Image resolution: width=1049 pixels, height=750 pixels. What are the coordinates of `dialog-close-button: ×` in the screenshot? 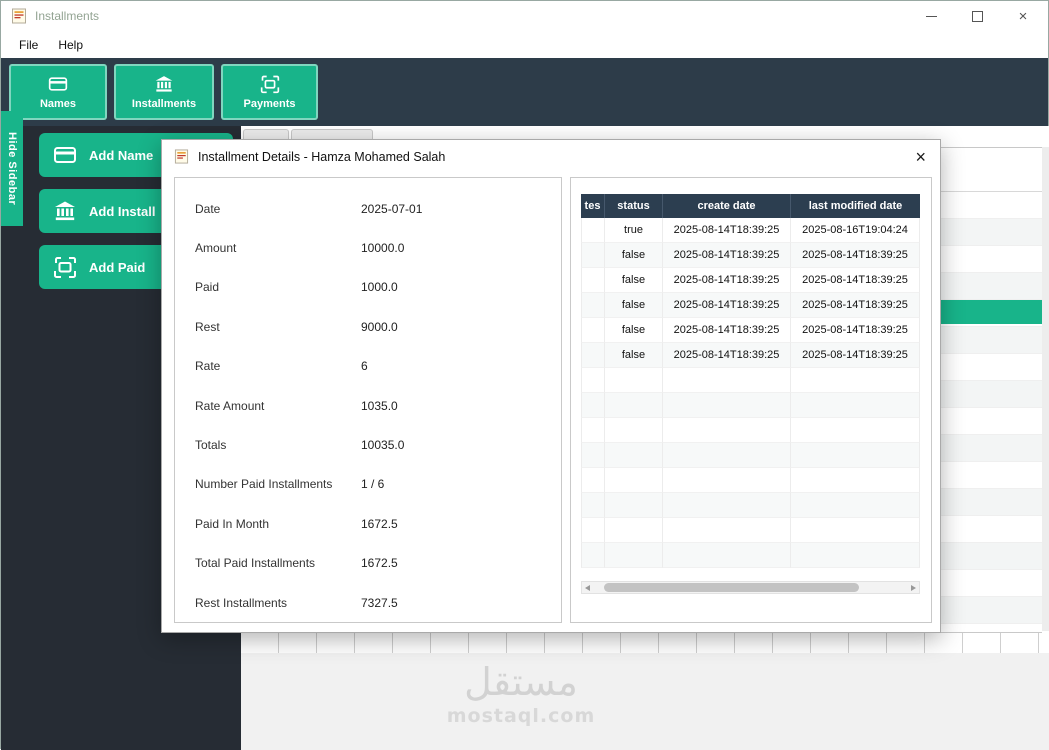 It's located at (920, 157).